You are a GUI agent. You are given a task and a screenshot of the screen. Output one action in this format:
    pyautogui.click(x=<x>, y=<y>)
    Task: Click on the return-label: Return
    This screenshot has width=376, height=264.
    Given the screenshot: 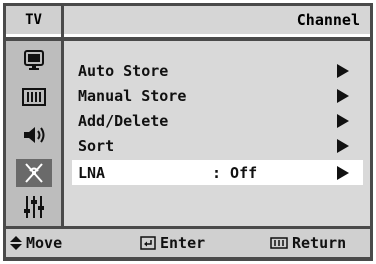 What is the action you would take?
    pyautogui.click(x=319, y=243)
    